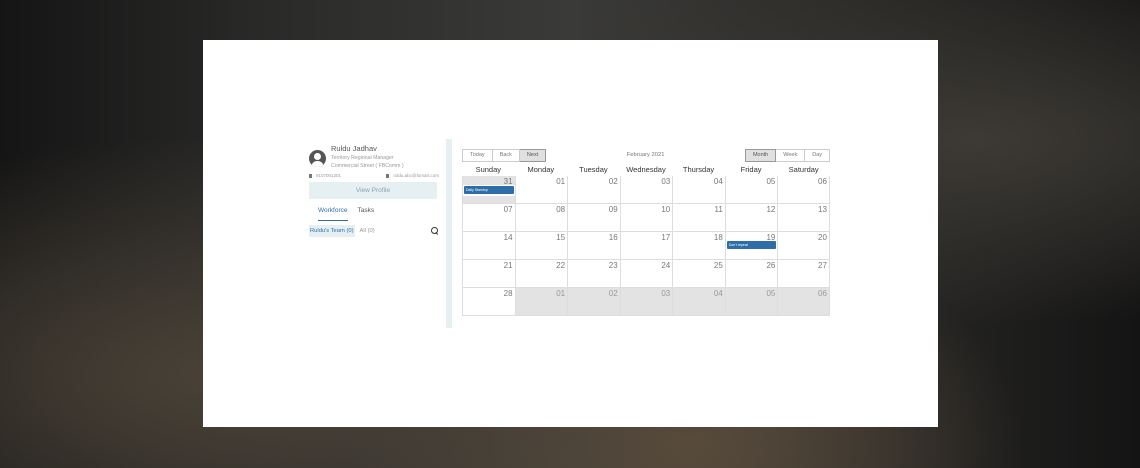  Describe the element at coordinates (508, 265) in the screenshot. I see `day-number: 21` at that location.